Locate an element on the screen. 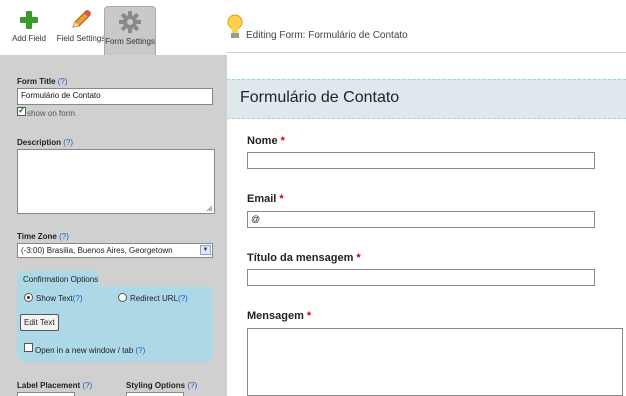  description-help-link: (?) is located at coordinates (68, 142).